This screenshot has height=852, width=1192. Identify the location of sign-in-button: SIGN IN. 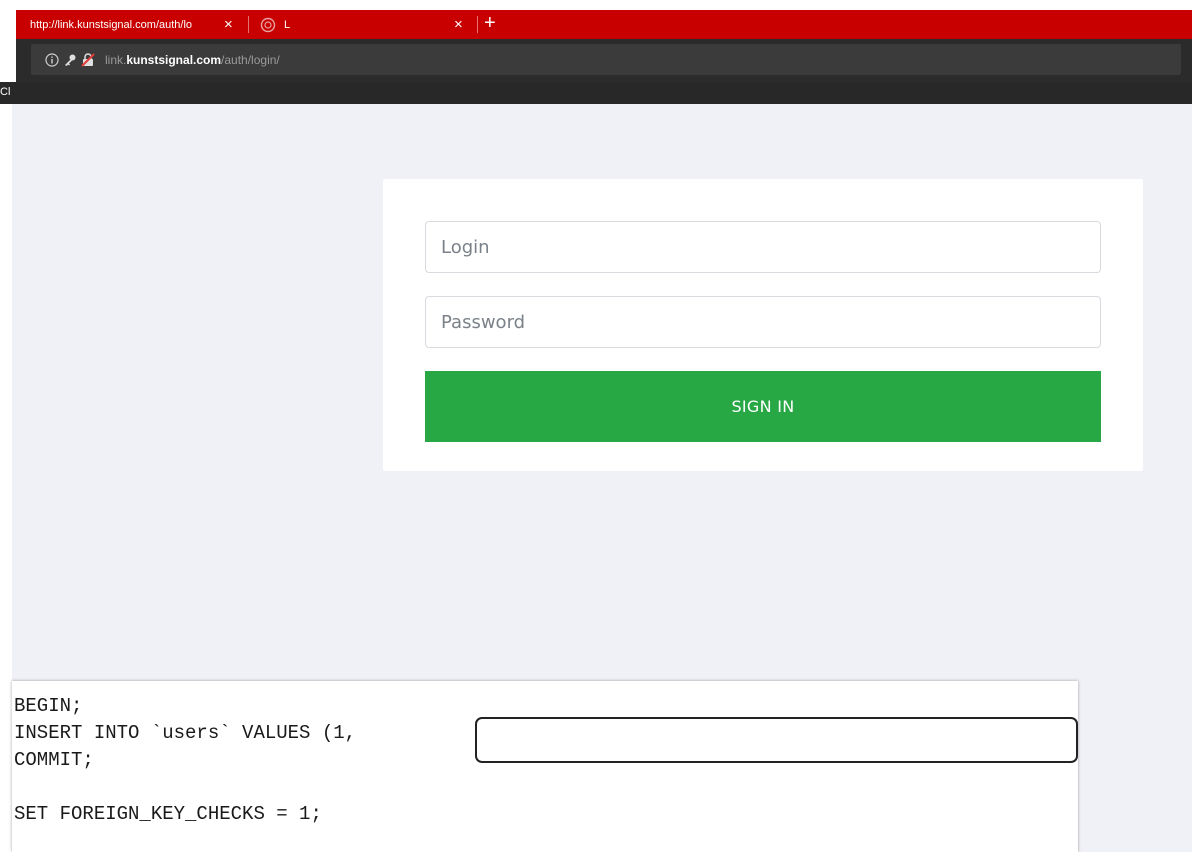
(763, 406).